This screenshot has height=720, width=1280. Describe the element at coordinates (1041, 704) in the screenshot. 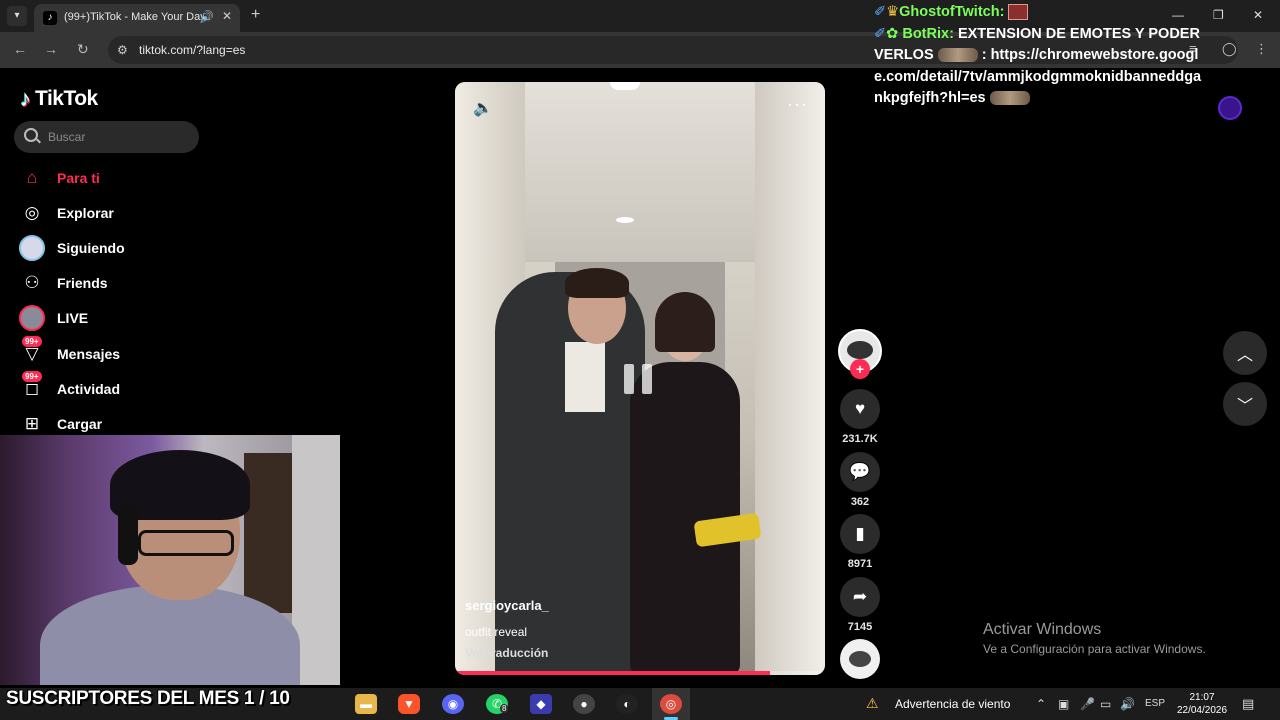

I see `chevron-up-tray-icon: ⌃` at that location.